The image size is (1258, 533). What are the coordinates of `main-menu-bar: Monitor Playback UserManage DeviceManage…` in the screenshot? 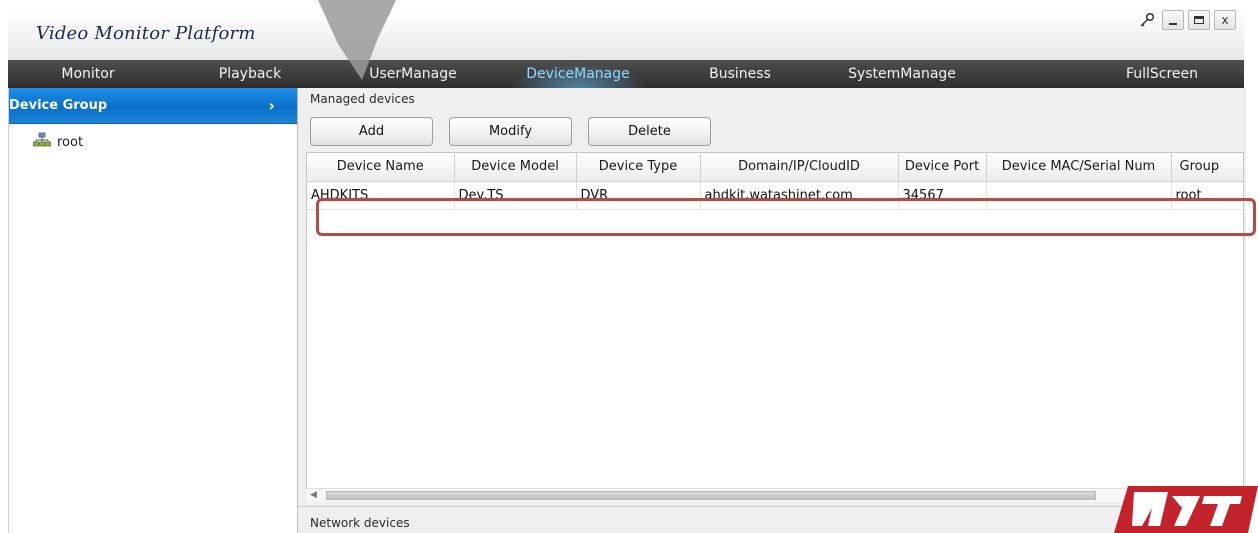 It's located at (626, 74).